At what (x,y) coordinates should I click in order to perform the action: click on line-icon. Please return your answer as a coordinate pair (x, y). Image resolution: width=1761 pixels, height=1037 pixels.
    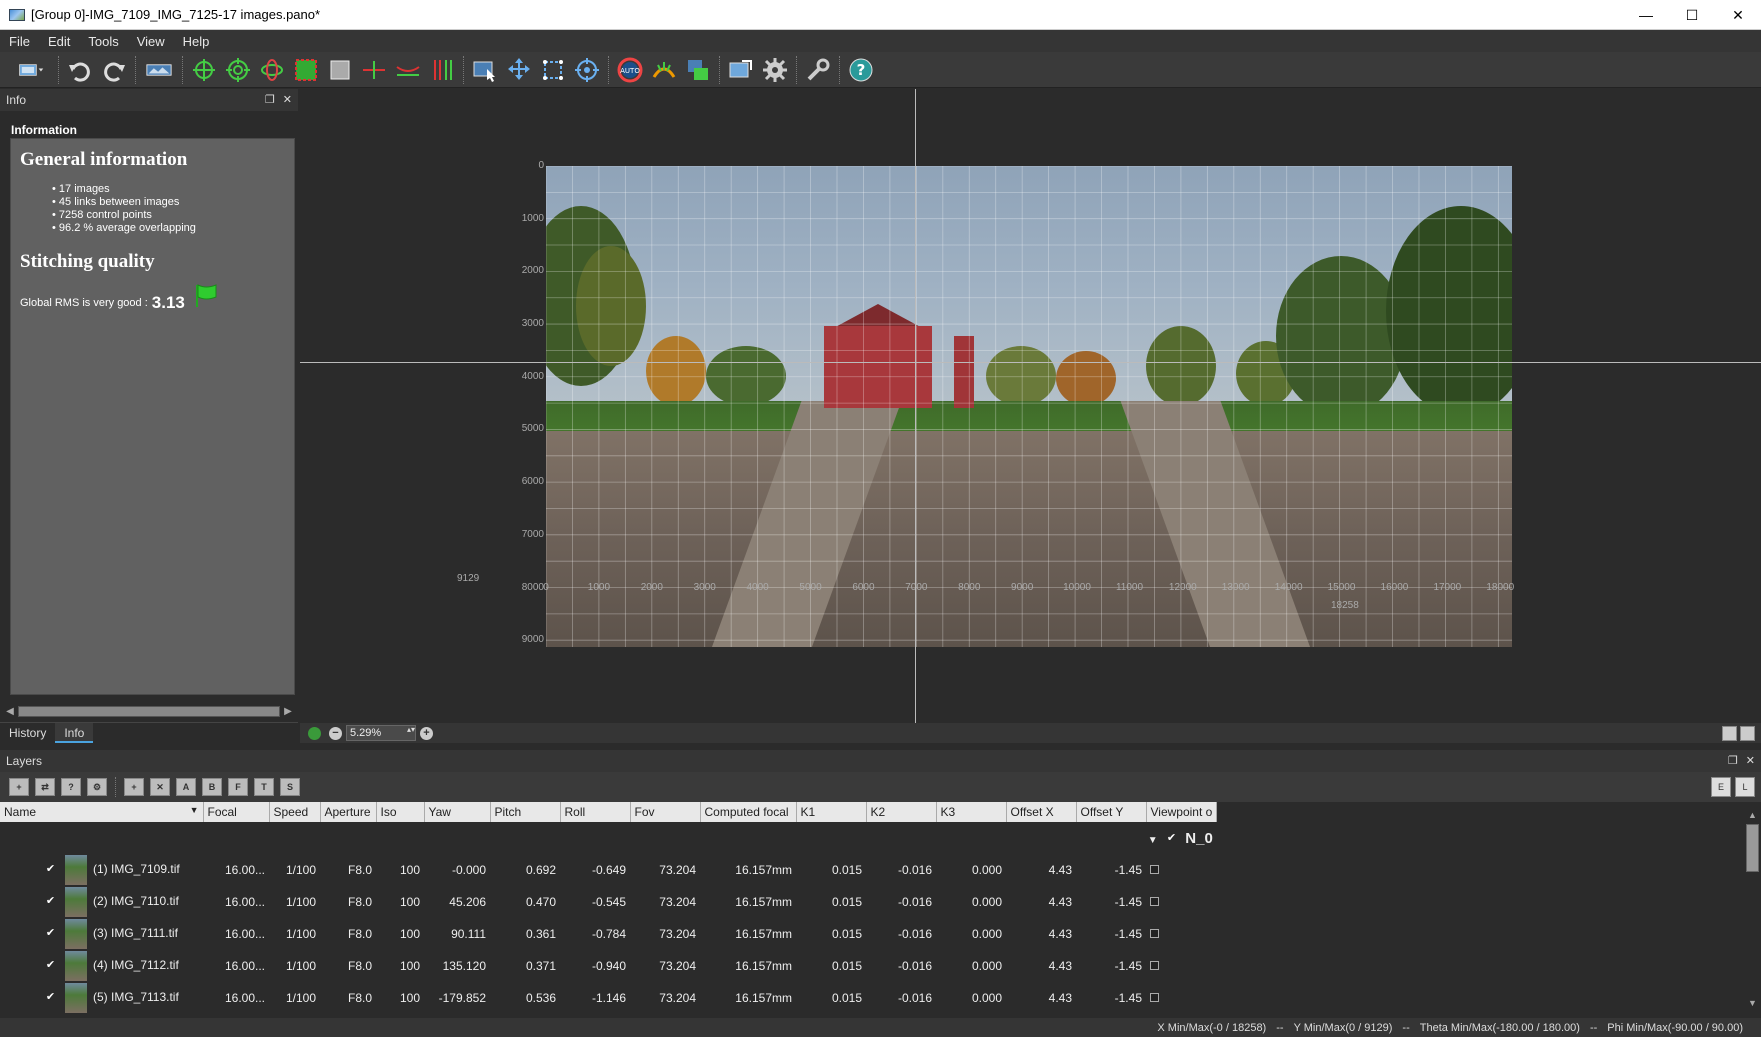
    Looking at the image, I should click on (374, 70).